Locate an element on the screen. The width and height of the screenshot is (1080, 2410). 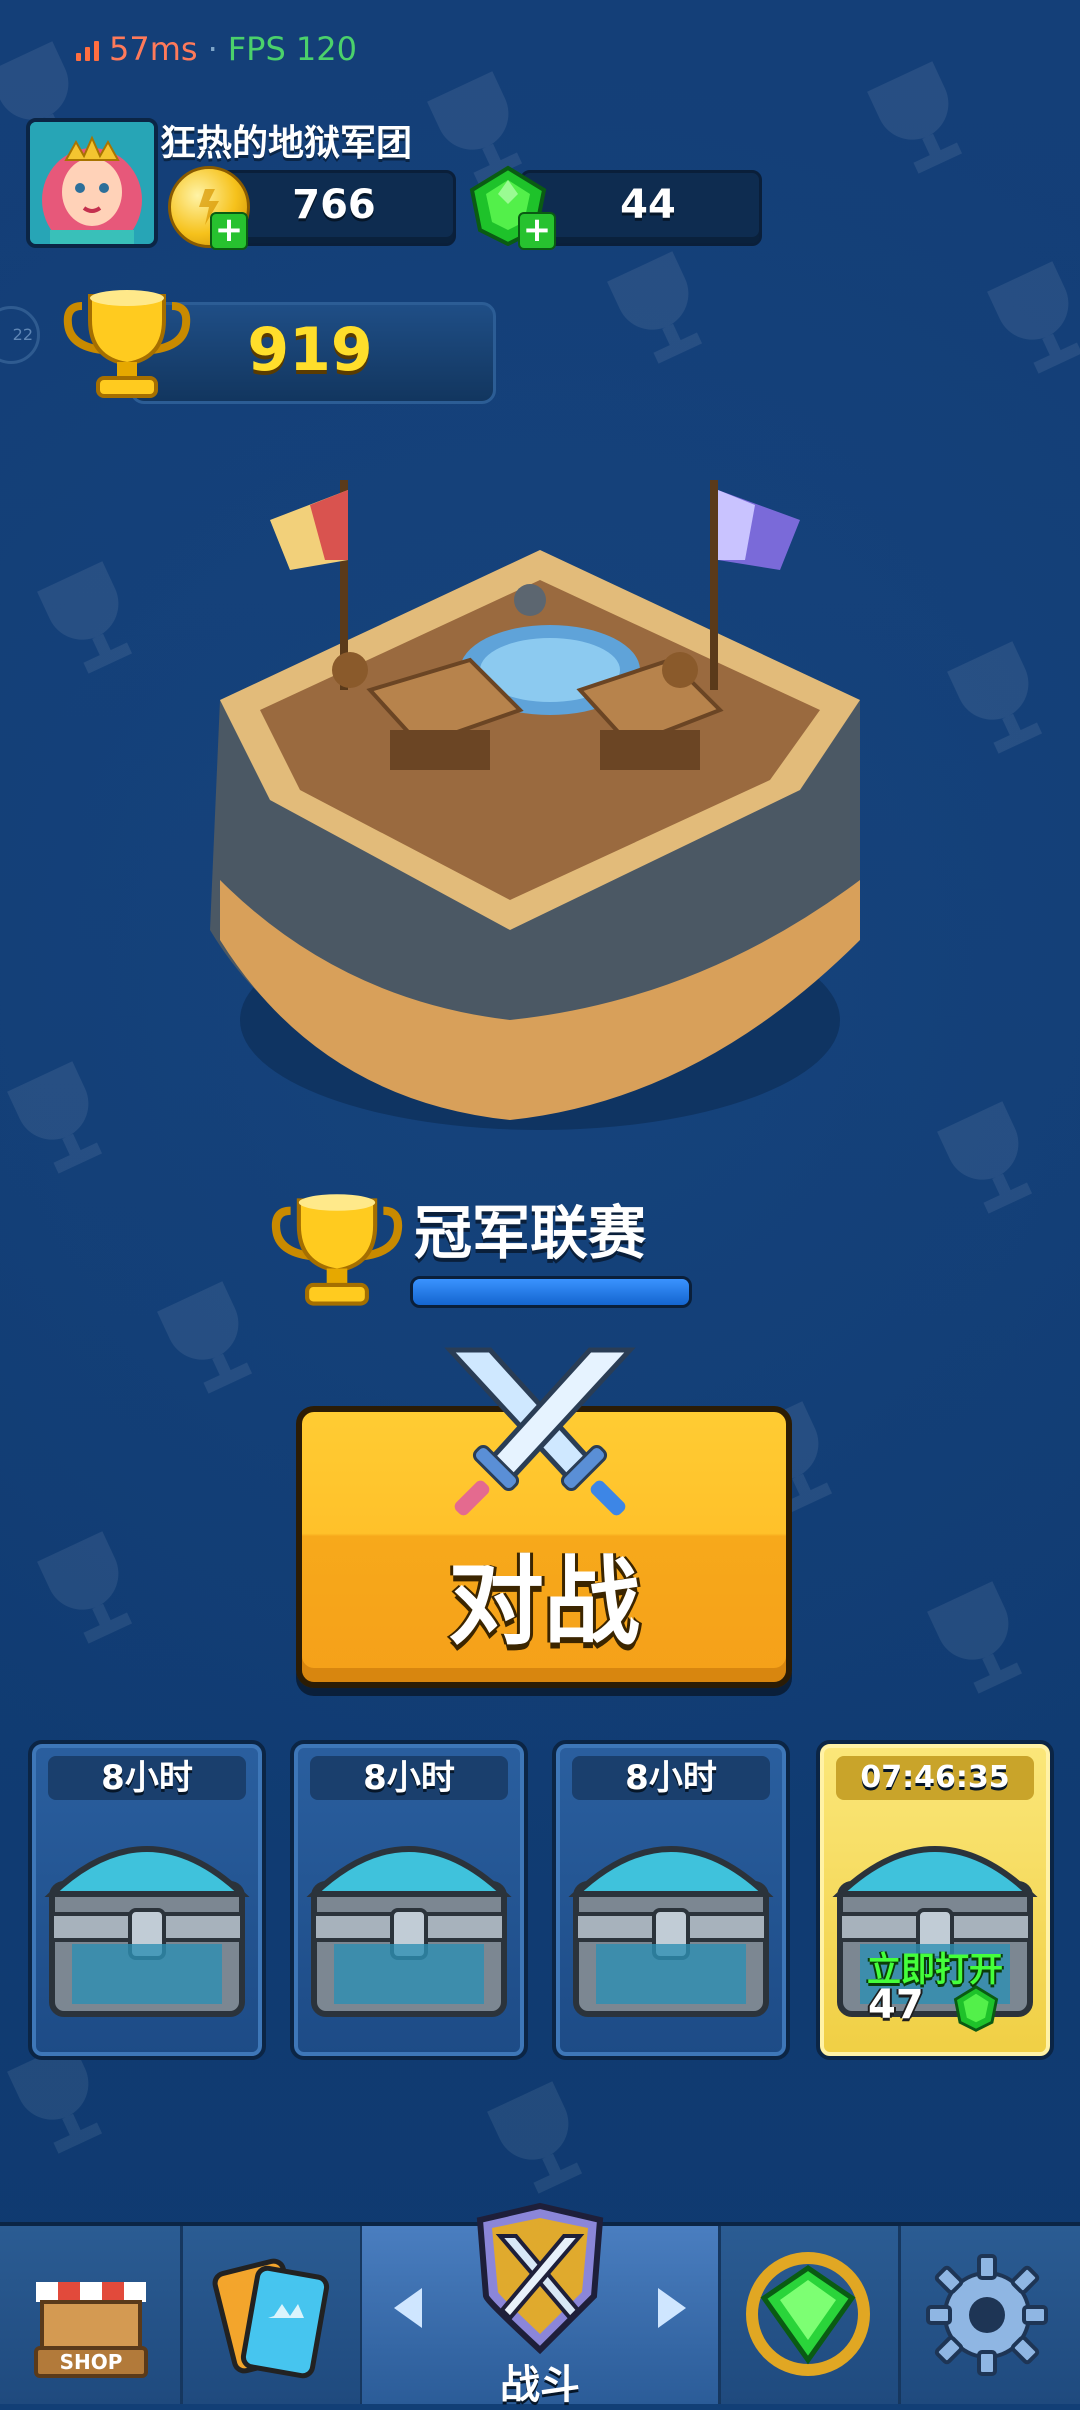
crossed-swords-icon is located at coordinates (540, 1431).